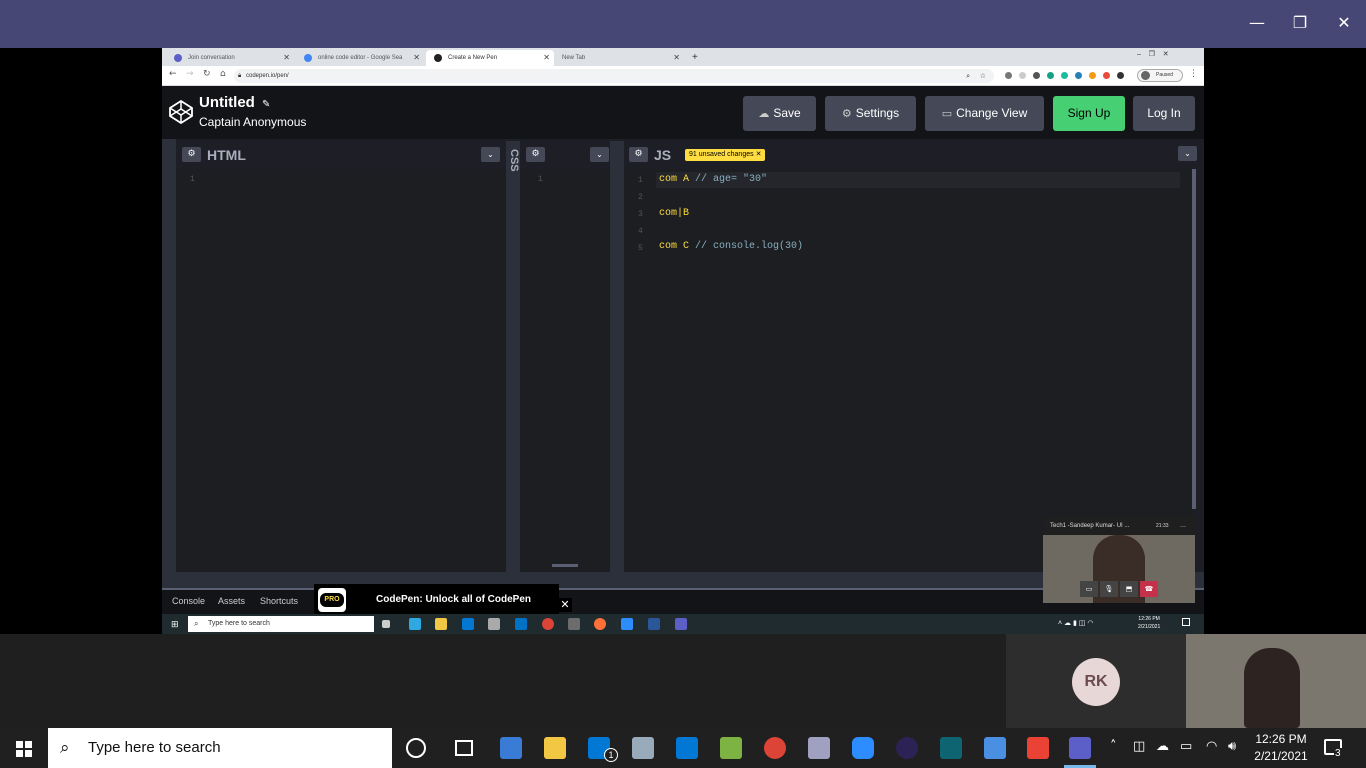  I want to click on windows-start-icon: ⊞, so click(175, 624).